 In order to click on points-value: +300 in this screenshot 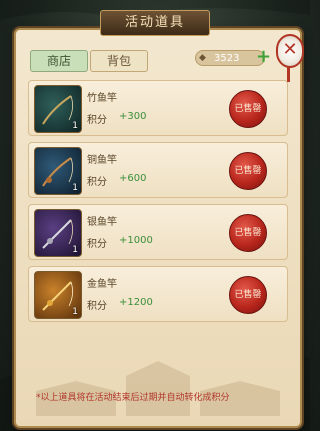, I will do `click(133, 116)`.